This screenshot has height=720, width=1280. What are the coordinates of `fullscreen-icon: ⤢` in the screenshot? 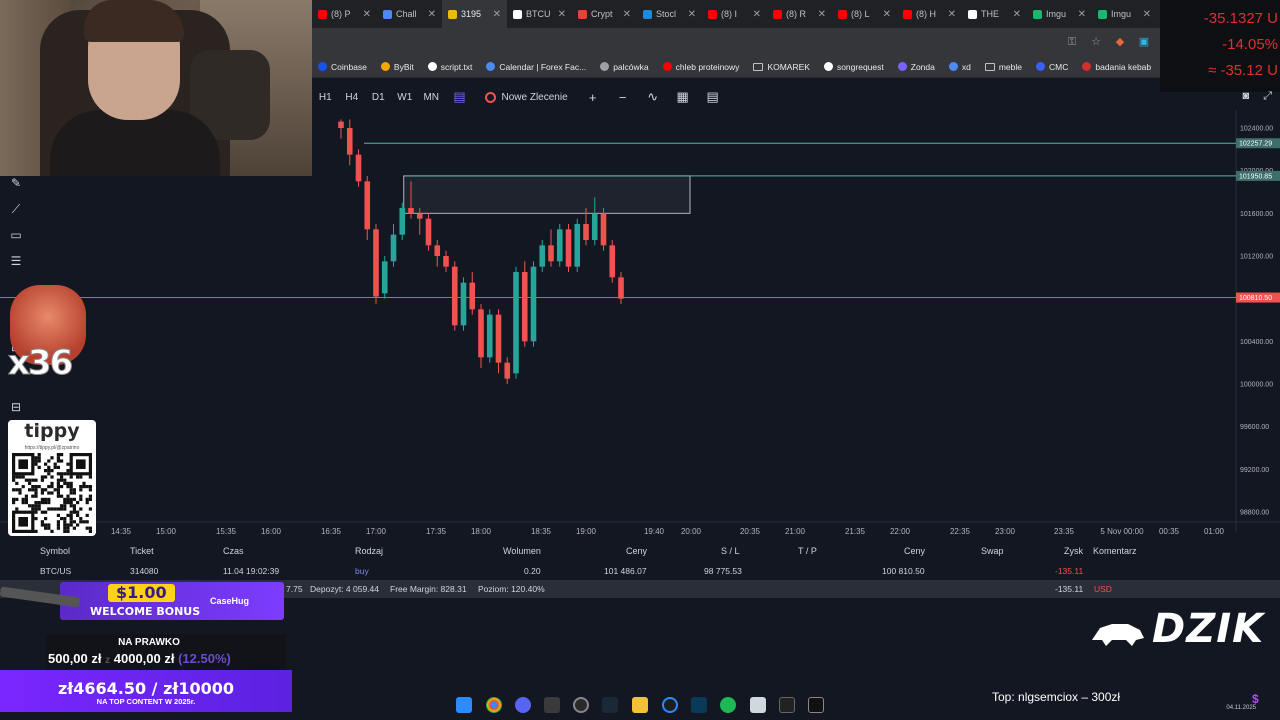 It's located at (1267, 96).